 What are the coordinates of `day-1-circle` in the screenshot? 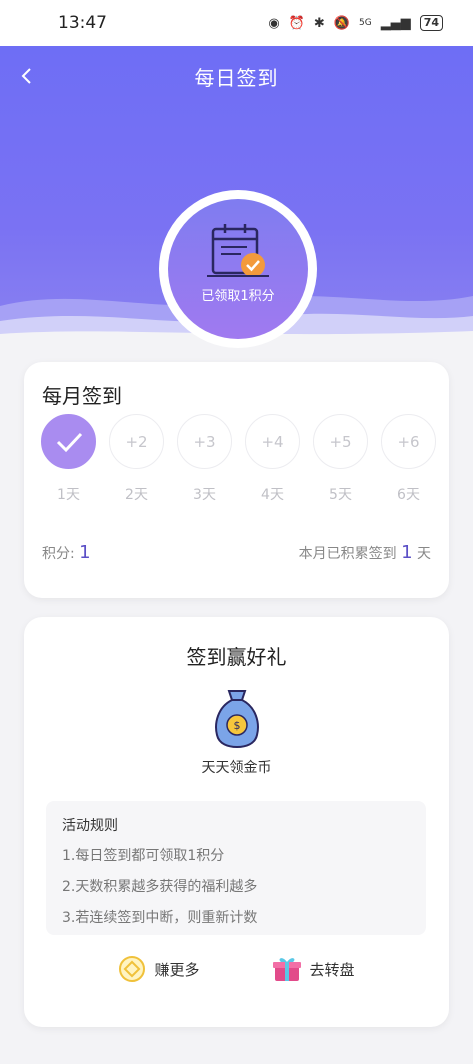 It's located at (68, 441).